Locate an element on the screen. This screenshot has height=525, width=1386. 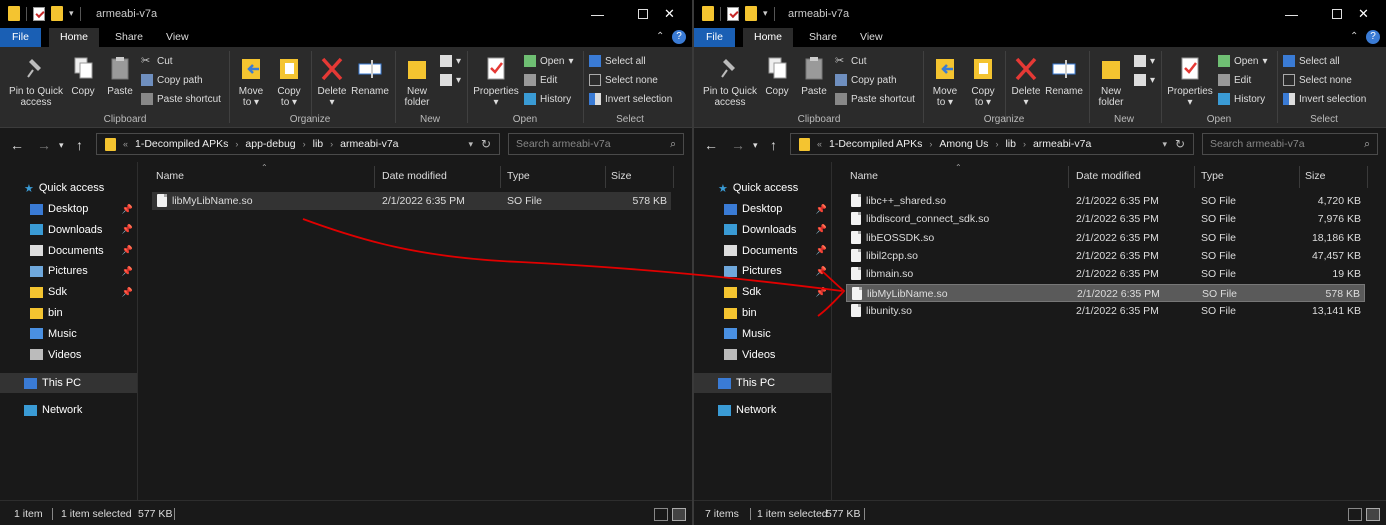
nav-network: Network is located at coordinates (762, 410).